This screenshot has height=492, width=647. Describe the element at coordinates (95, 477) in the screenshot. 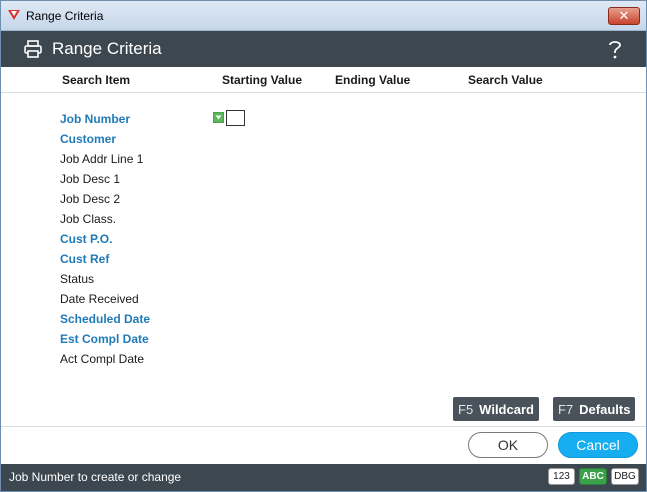

I see `status-message: Job Number to create or change` at that location.